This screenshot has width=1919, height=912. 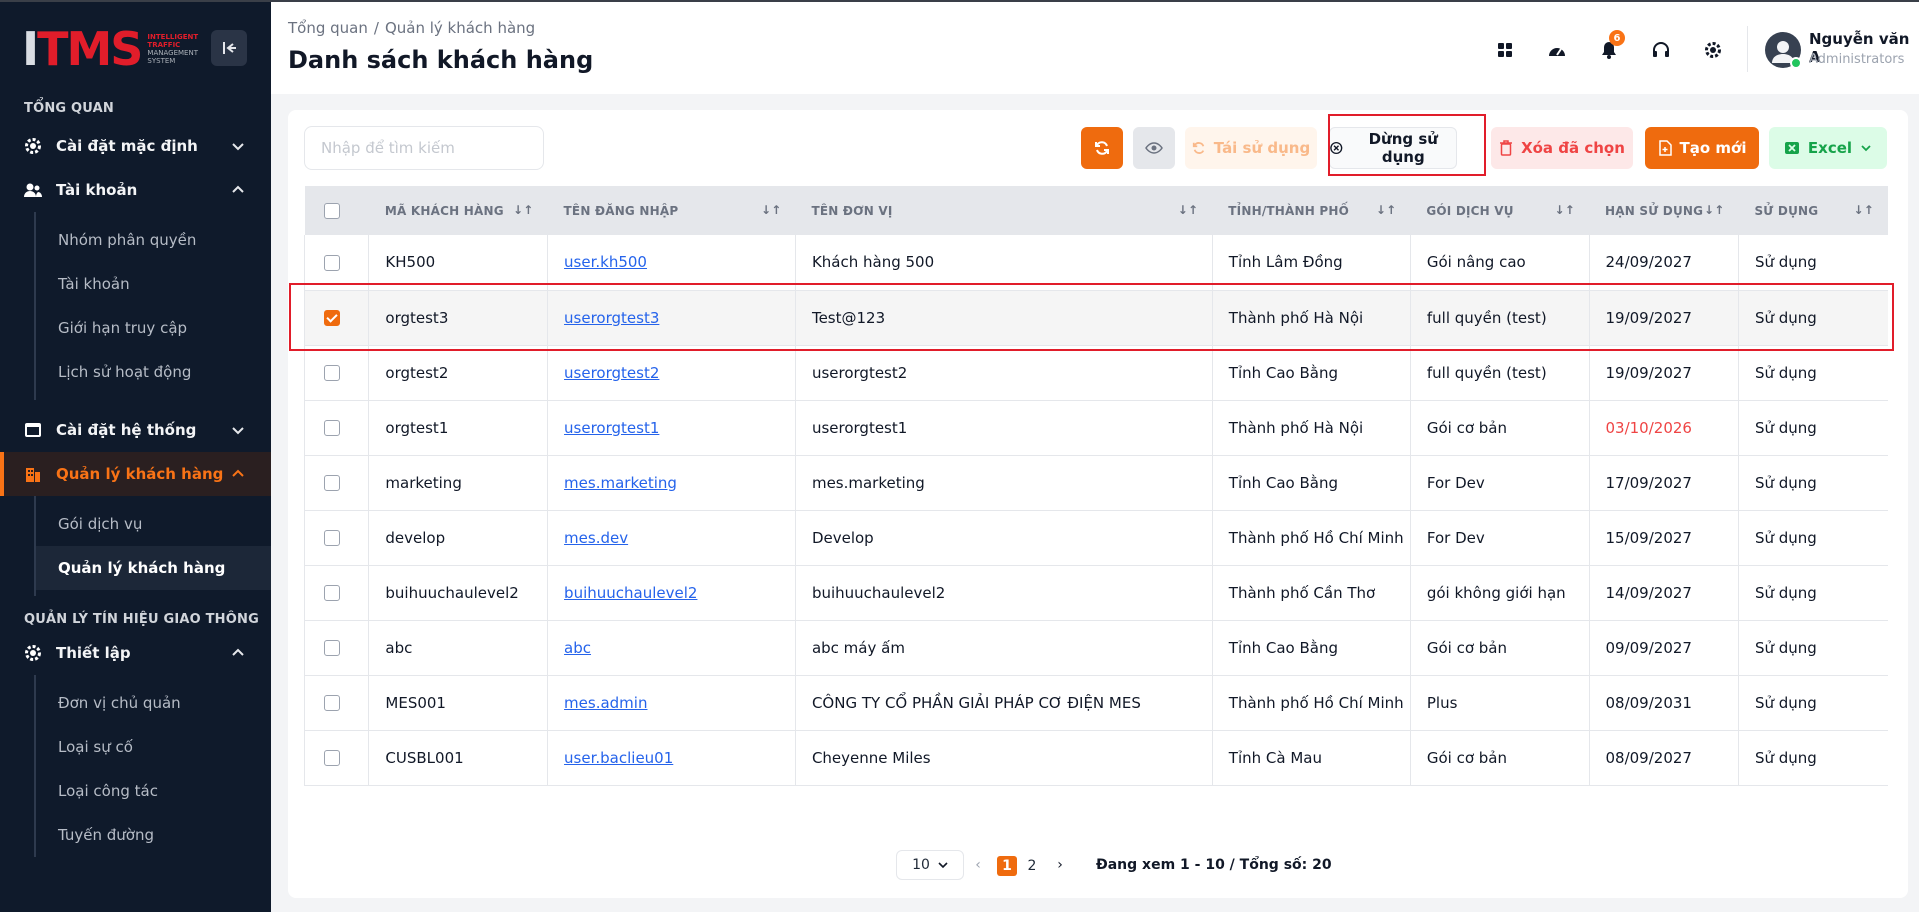 What do you see at coordinates (97, 190) in the screenshot?
I see `menu-label: Tài khoản` at bounding box center [97, 190].